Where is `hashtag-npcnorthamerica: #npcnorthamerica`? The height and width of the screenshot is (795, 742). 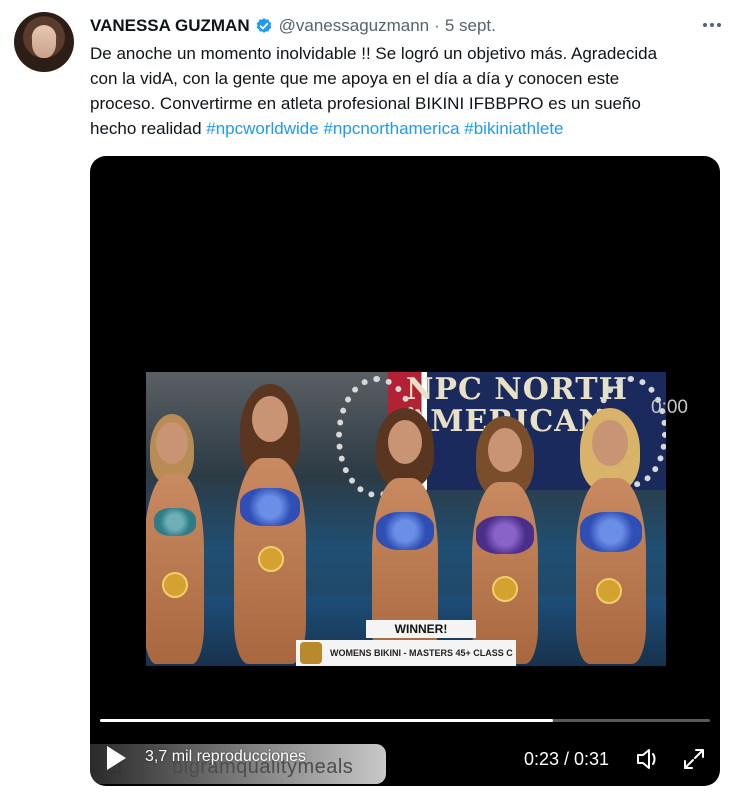
hashtag-npcnorthamerica: #npcnorthamerica is located at coordinates (391, 128).